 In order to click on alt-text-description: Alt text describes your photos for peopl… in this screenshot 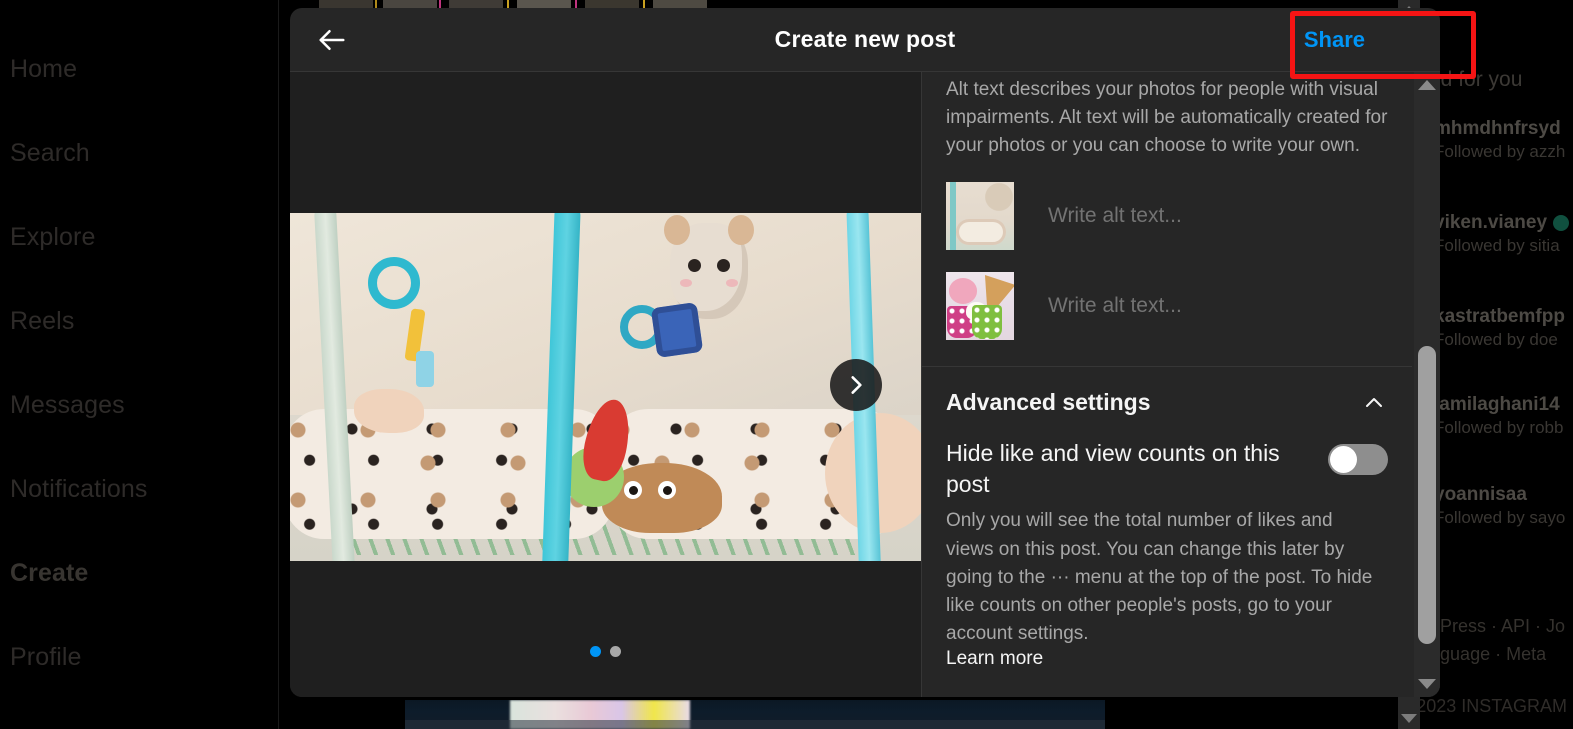, I will do `click(1167, 118)`.